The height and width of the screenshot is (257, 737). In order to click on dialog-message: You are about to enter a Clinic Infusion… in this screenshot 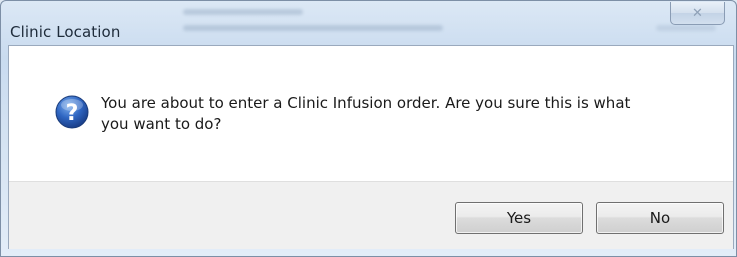, I will do `click(366, 113)`.